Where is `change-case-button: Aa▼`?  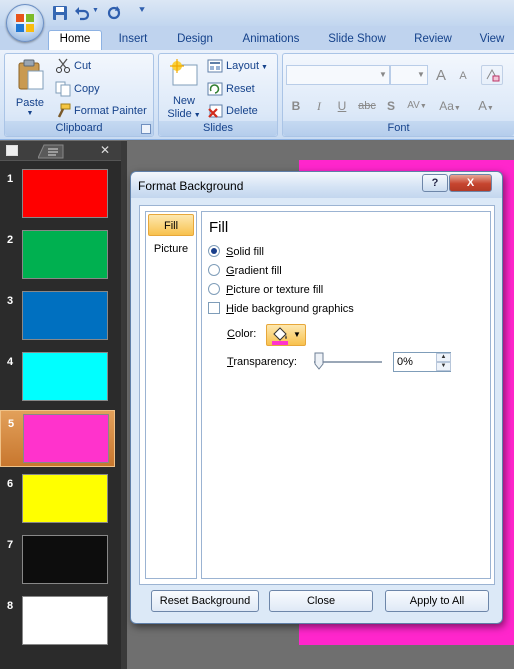 change-case-button: Aa▼ is located at coordinates (450, 105).